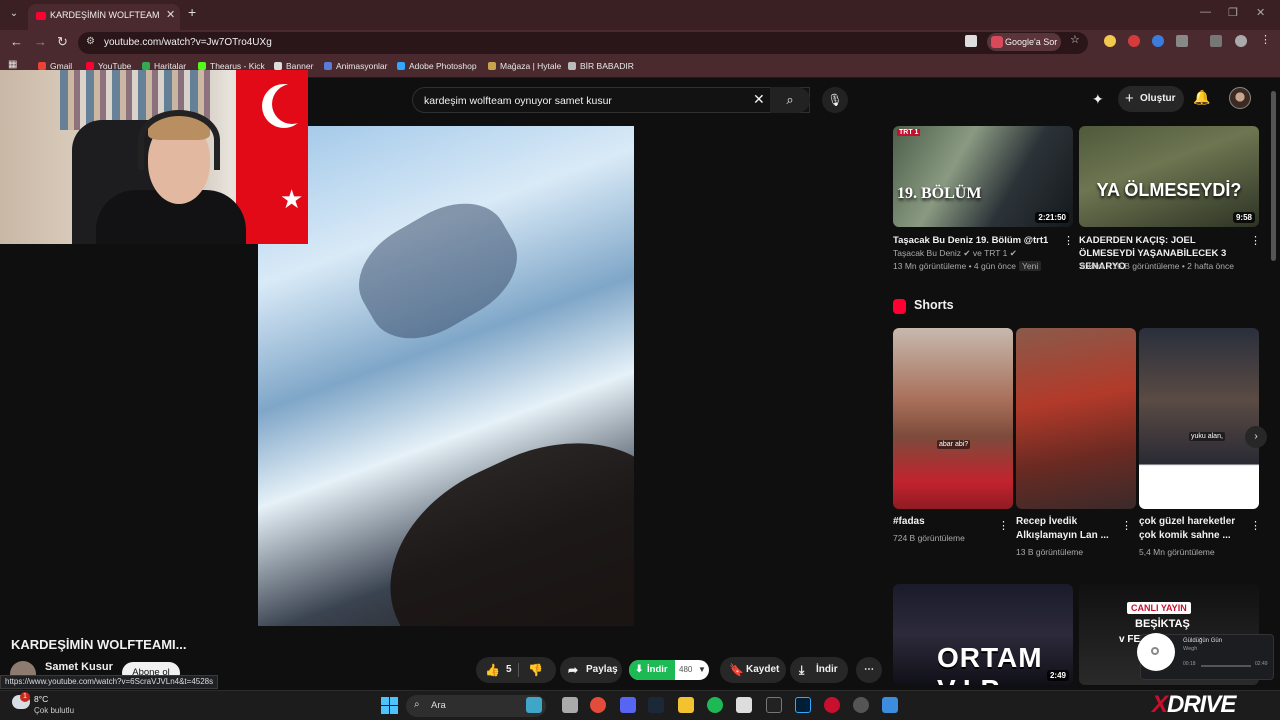 The height and width of the screenshot is (720, 1280). I want to click on dislike-thumbs-down-icon: 👎, so click(535, 670).